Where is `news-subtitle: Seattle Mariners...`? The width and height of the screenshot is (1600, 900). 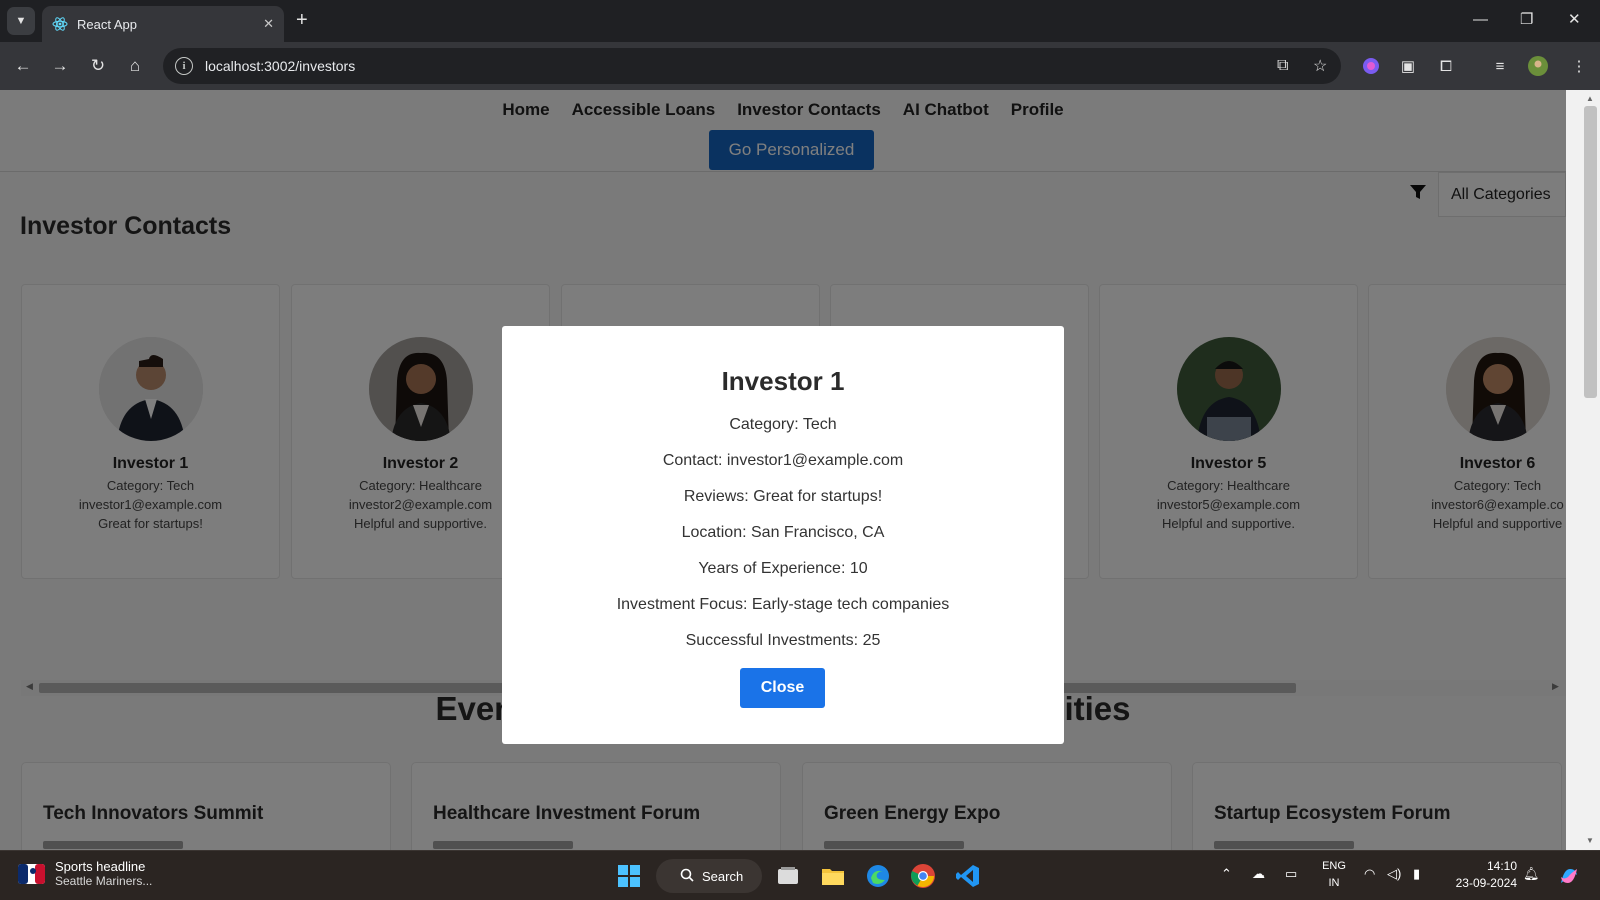
news-subtitle: Seattle Mariners... is located at coordinates (104, 881).